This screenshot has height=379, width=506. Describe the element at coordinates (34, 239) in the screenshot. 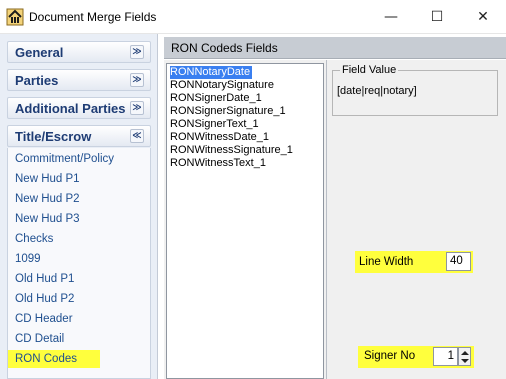

I see `nav-item-checks: Checks` at that location.